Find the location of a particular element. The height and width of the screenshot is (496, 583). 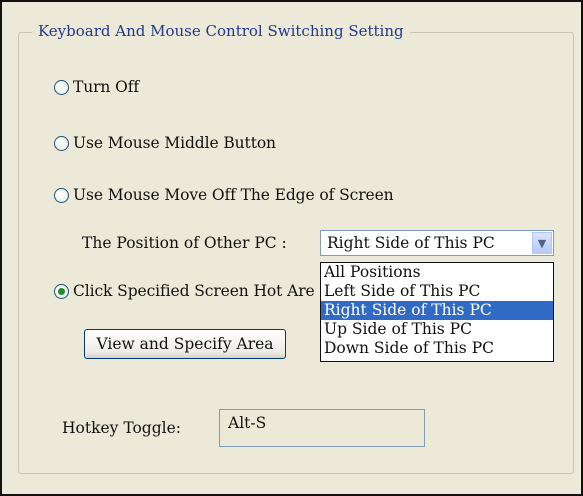

hotkey-value: Alt-S is located at coordinates (247, 423).